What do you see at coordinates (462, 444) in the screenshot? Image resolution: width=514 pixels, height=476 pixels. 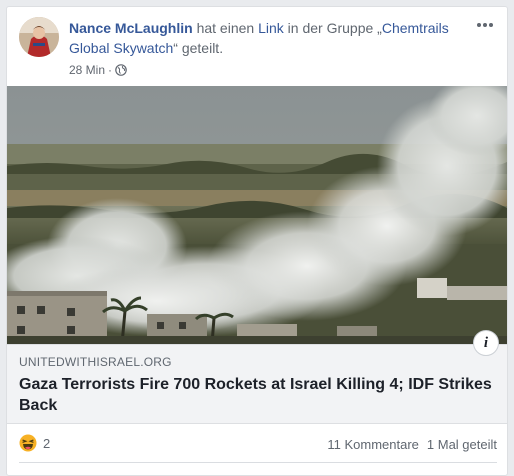 I see `shares-count-link: 1 Mal geteilt` at bounding box center [462, 444].